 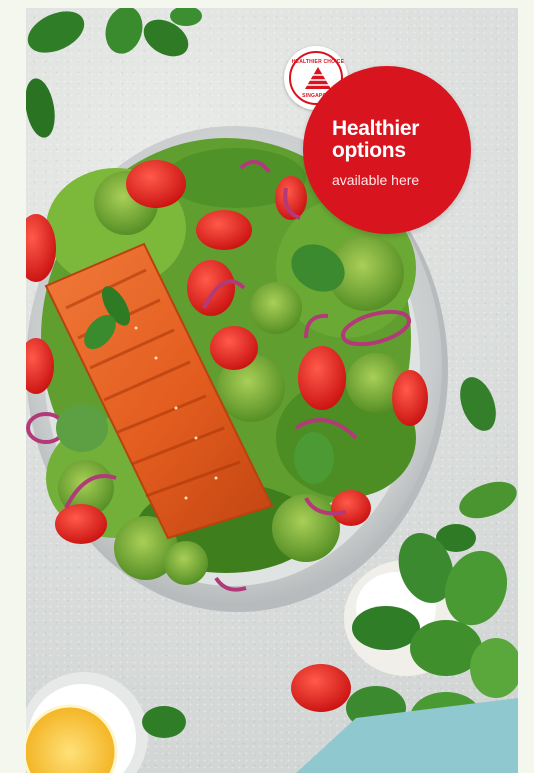 I want to click on badge-subtitle: available here, so click(x=376, y=180).